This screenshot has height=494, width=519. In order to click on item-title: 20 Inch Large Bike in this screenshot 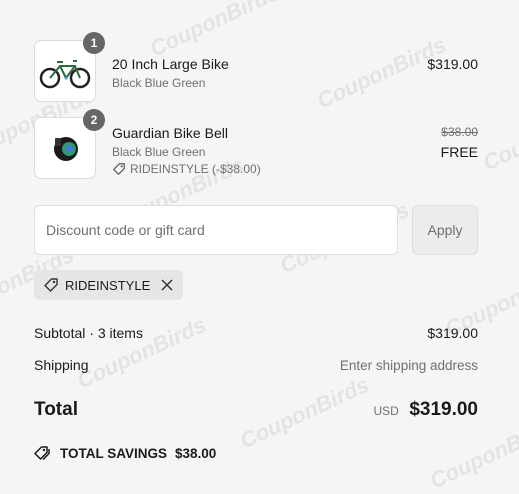, I will do `click(170, 64)`.